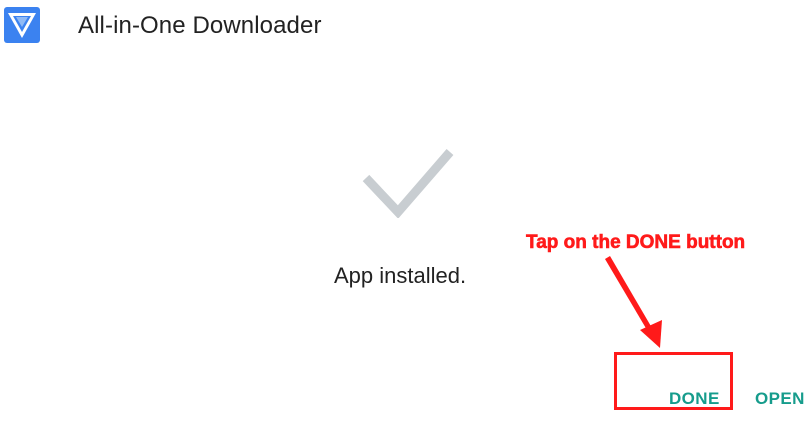 The image size is (810, 421). What do you see at coordinates (408, 183) in the screenshot?
I see `checkmark-icon` at bounding box center [408, 183].